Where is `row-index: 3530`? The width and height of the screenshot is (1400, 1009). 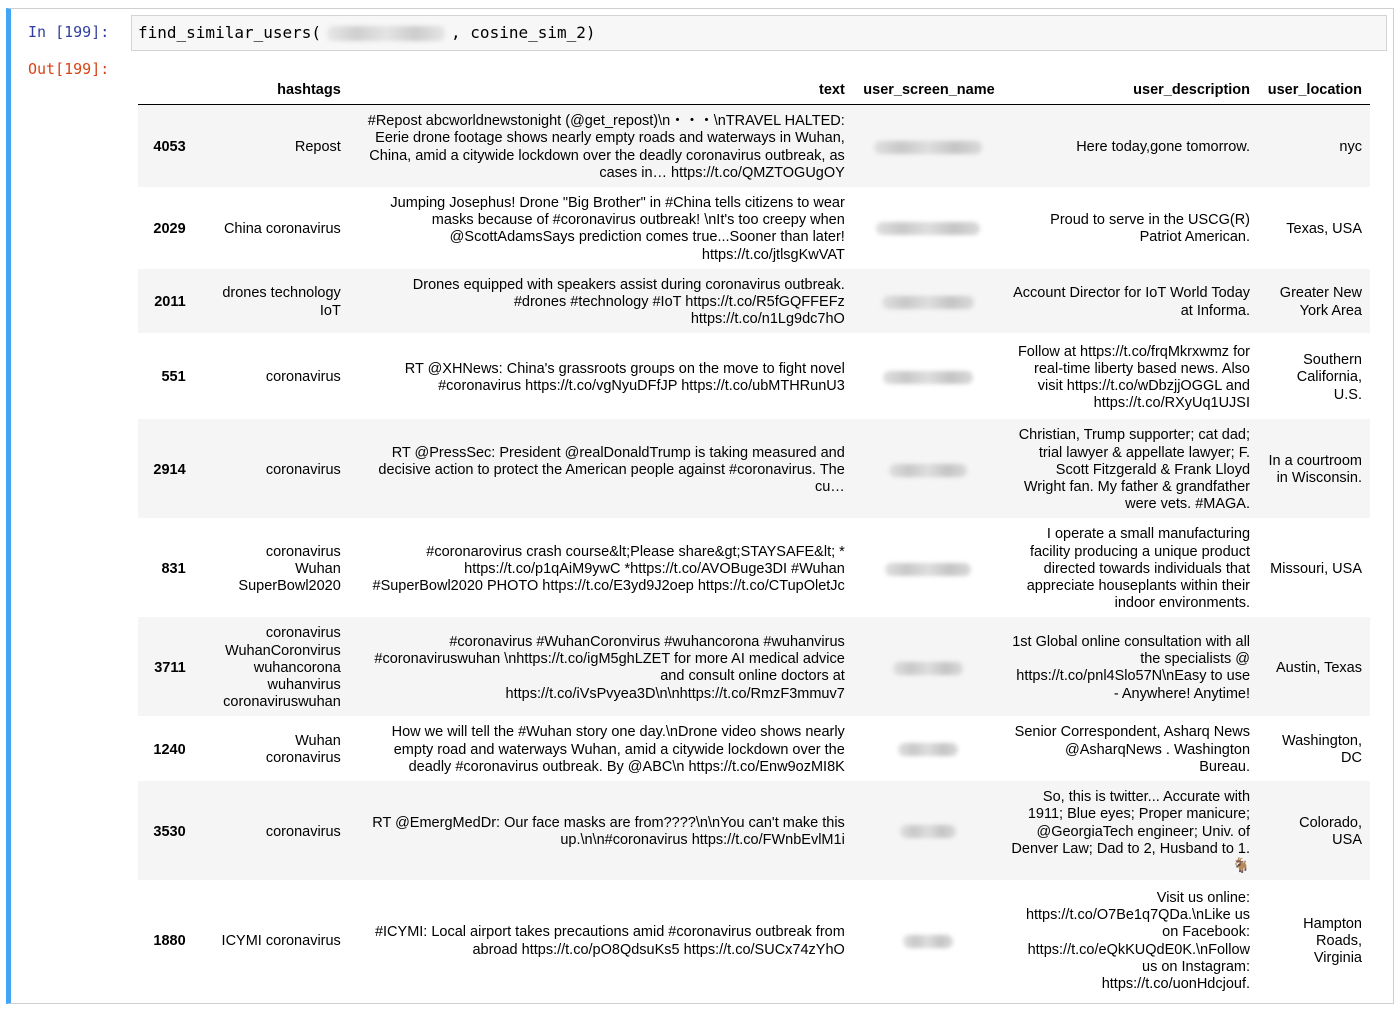
row-index: 3530 is located at coordinates (169, 831).